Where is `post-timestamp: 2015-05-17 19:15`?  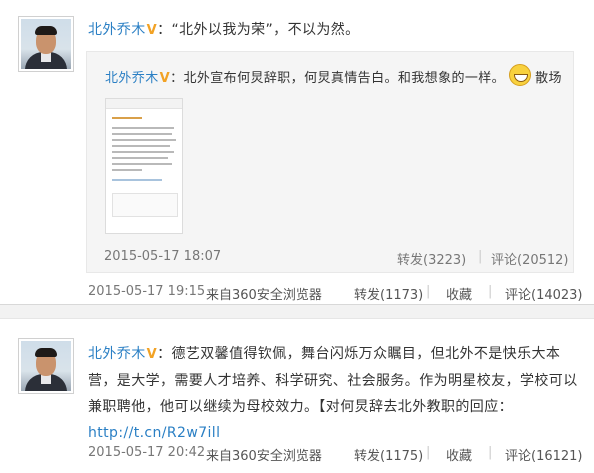
post-timestamp: 2015-05-17 19:15 is located at coordinates (146, 291).